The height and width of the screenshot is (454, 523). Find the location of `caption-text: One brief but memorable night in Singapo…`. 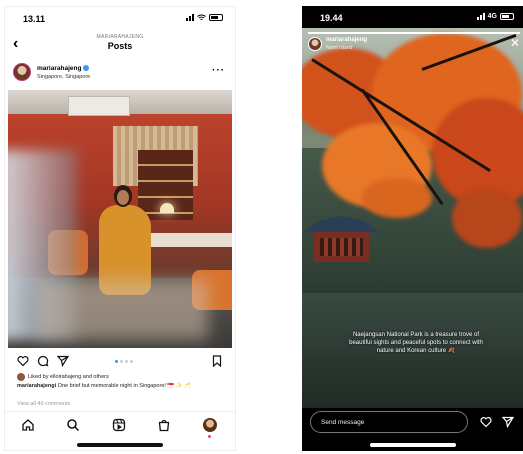

caption-text: One brief but memorable night in Singapo… is located at coordinates (124, 386).